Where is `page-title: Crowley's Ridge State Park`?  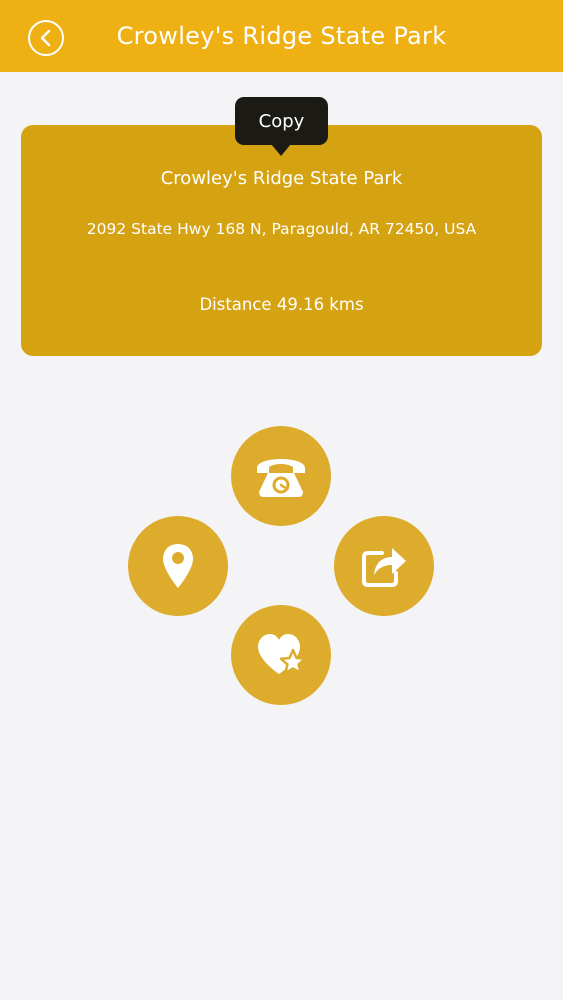
page-title: Crowley's Ridge State Park is located at coordinates (281, 36).